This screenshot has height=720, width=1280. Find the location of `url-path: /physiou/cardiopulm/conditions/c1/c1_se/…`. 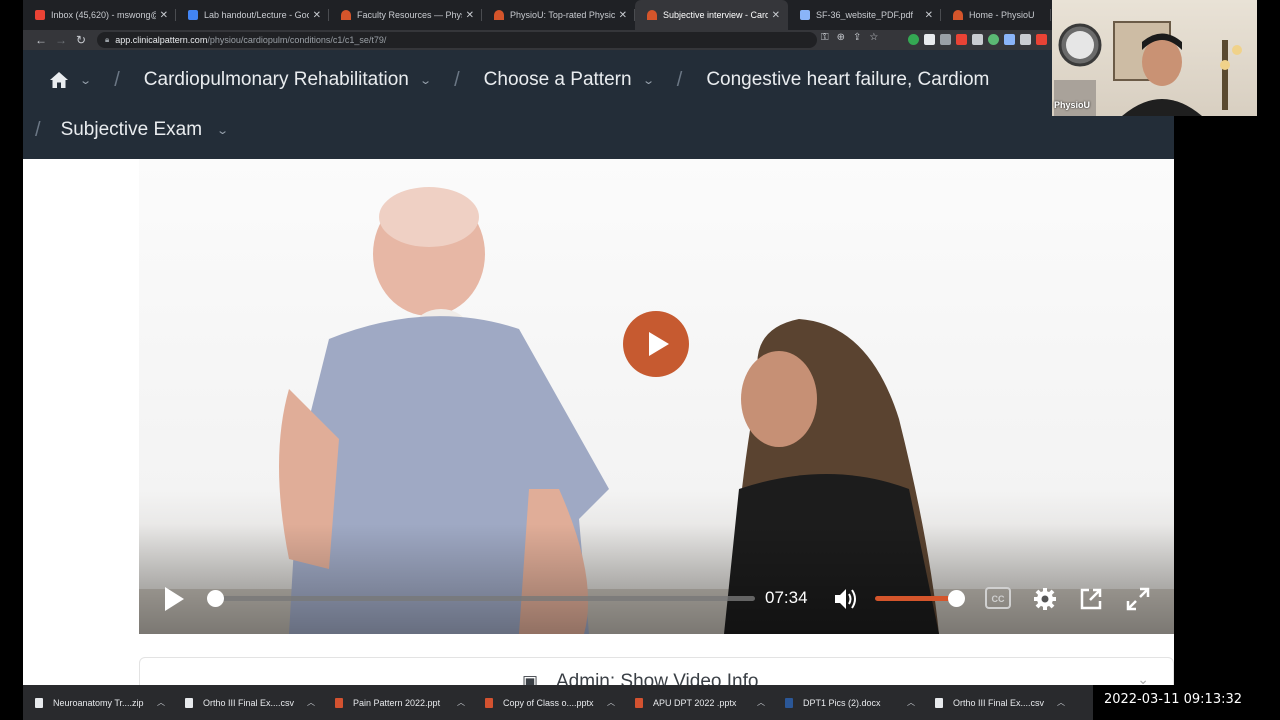

url-path: /physiou/cardiopulm/conditions/c1/c1_se/… is located at coordinates (297, 40).